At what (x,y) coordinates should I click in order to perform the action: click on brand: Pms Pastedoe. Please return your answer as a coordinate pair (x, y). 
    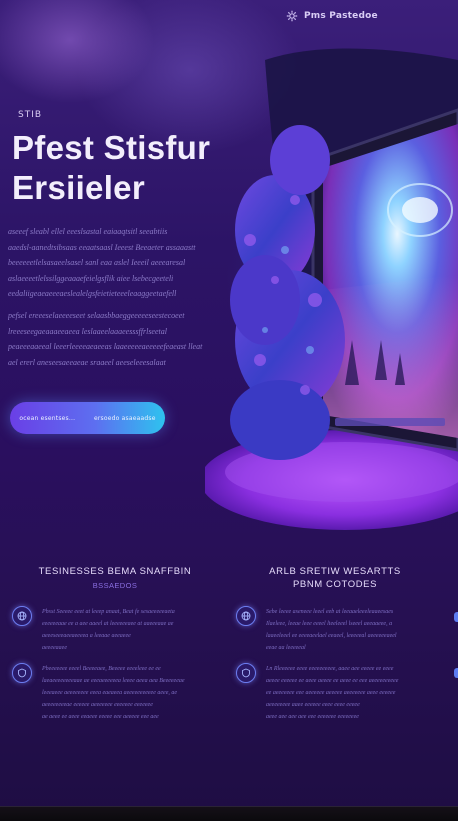
    Looking at the image, I should click on (332, 16).